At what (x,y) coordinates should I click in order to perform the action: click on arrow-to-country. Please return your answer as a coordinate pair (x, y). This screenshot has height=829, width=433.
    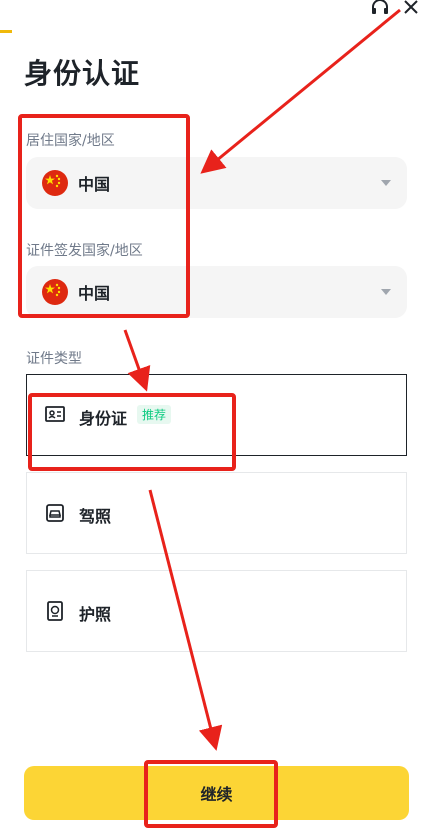
    Looking at the image, I should click on (300, 91).